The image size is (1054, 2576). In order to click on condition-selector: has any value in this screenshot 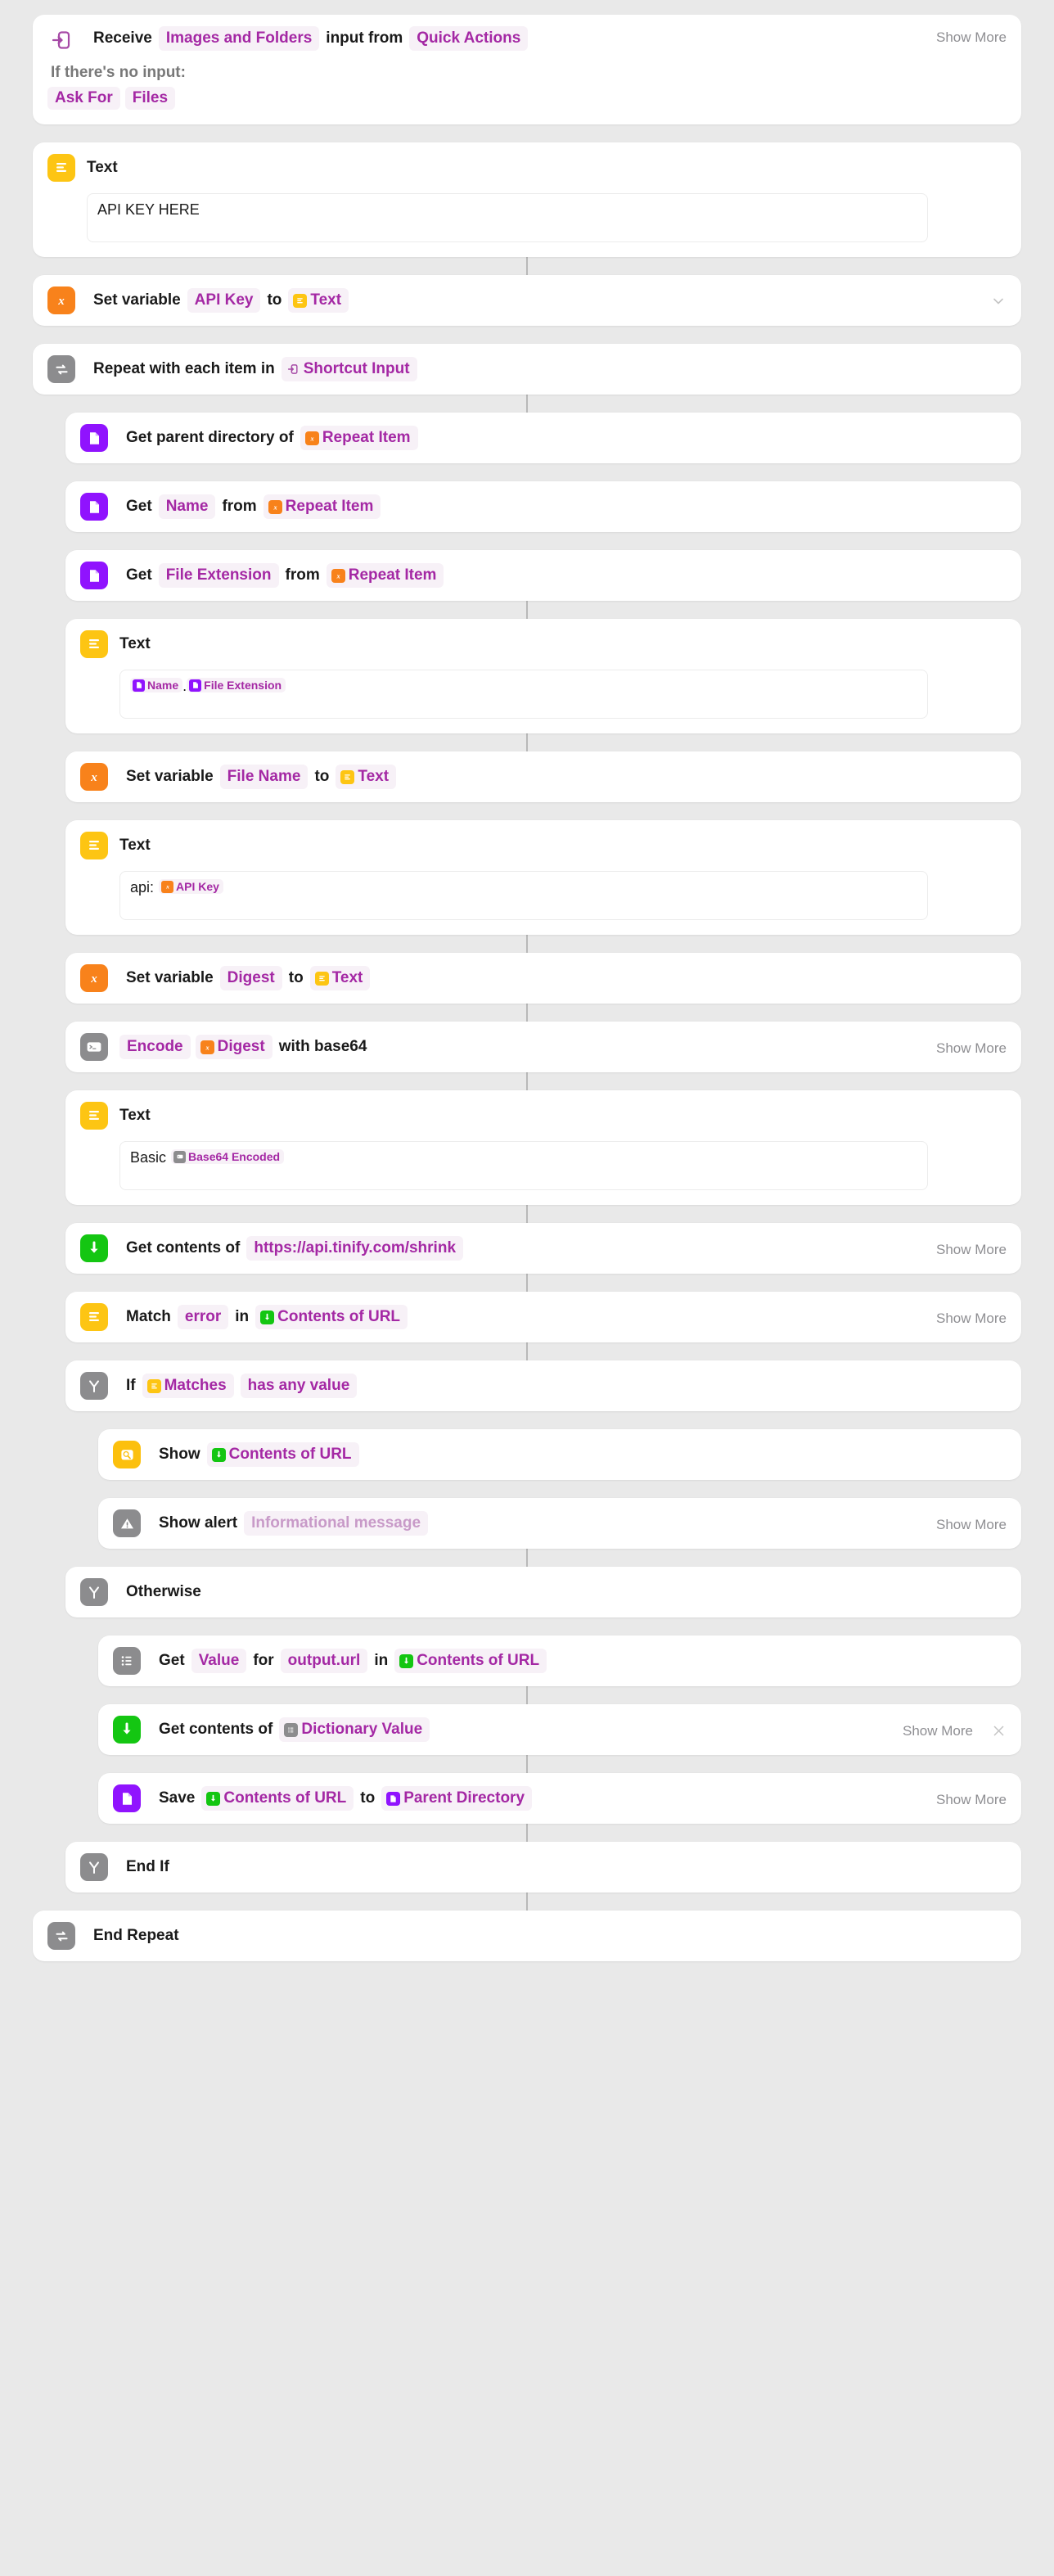, I will do `click(299, 1386)`.